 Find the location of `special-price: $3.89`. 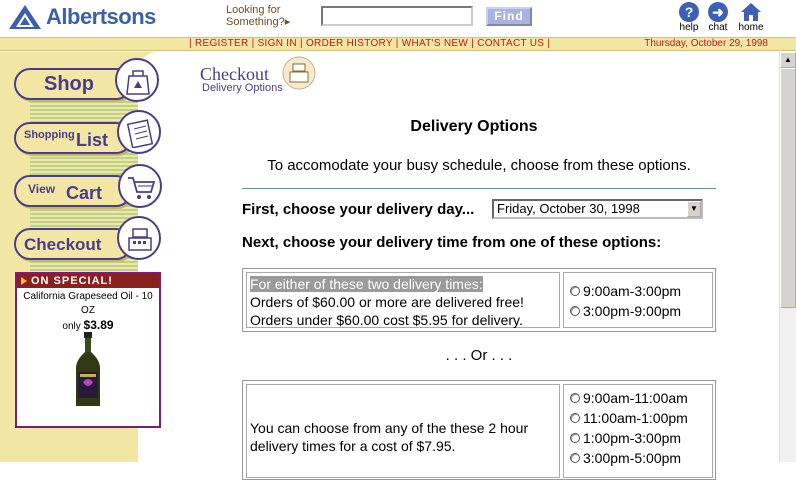

special-price: $3.89 is located at coordinates (98, 325).